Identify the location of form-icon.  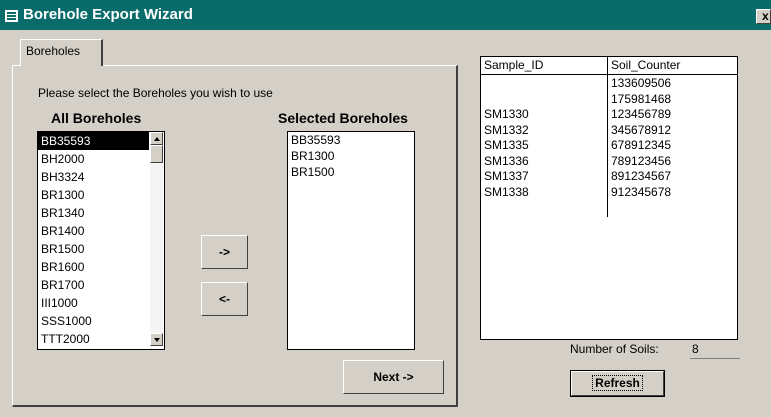
(11, 16).